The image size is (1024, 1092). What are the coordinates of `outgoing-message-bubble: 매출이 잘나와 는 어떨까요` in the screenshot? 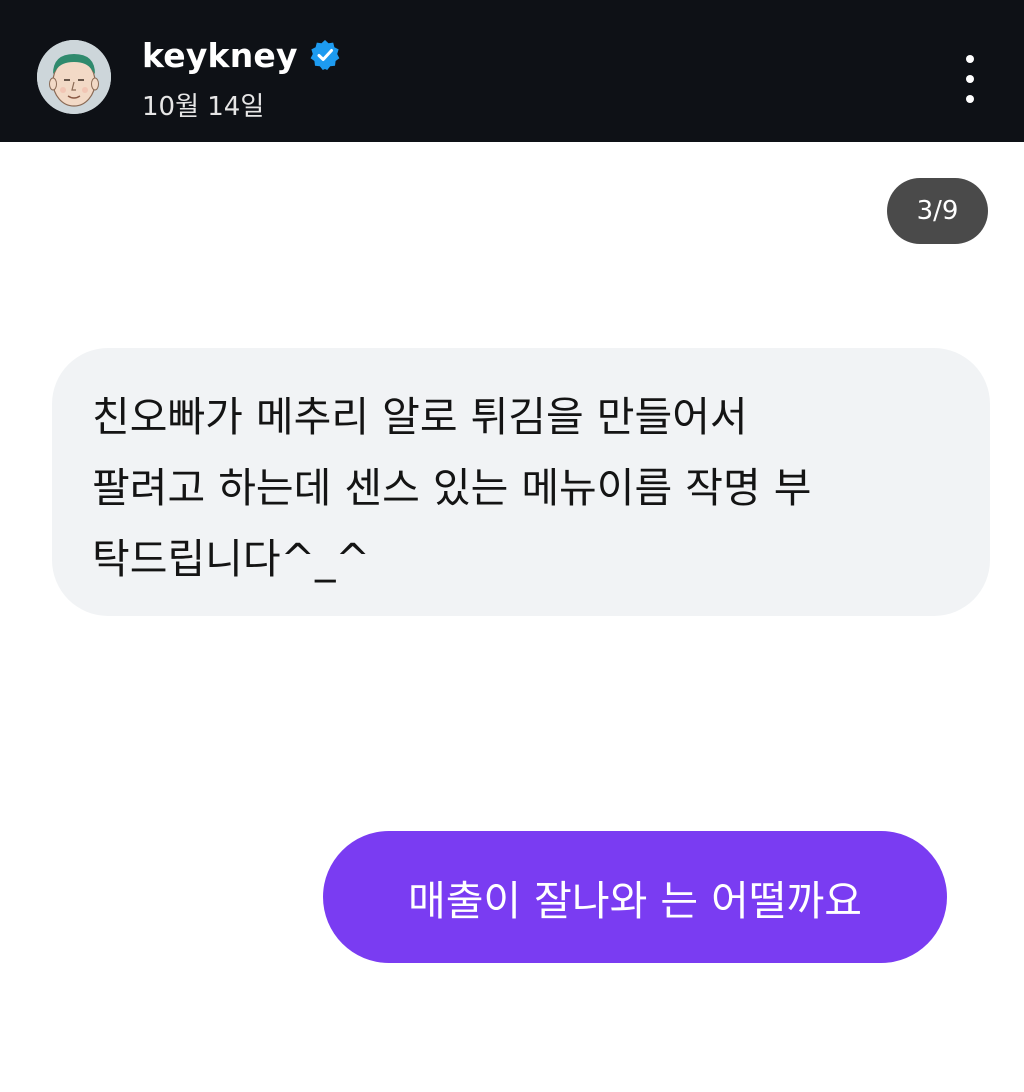 It's located at (635, 897).